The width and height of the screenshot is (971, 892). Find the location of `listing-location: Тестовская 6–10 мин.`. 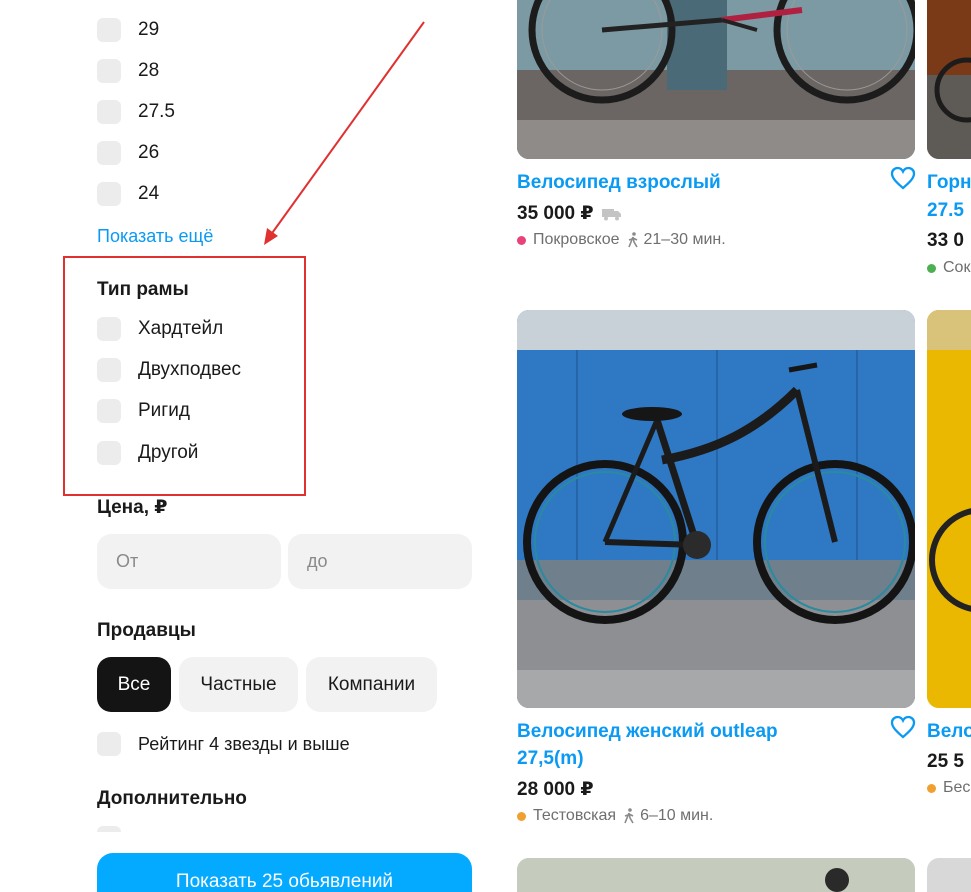

listing-location: Тестовская 6–10 мин. is located at coordinates (615, 816).